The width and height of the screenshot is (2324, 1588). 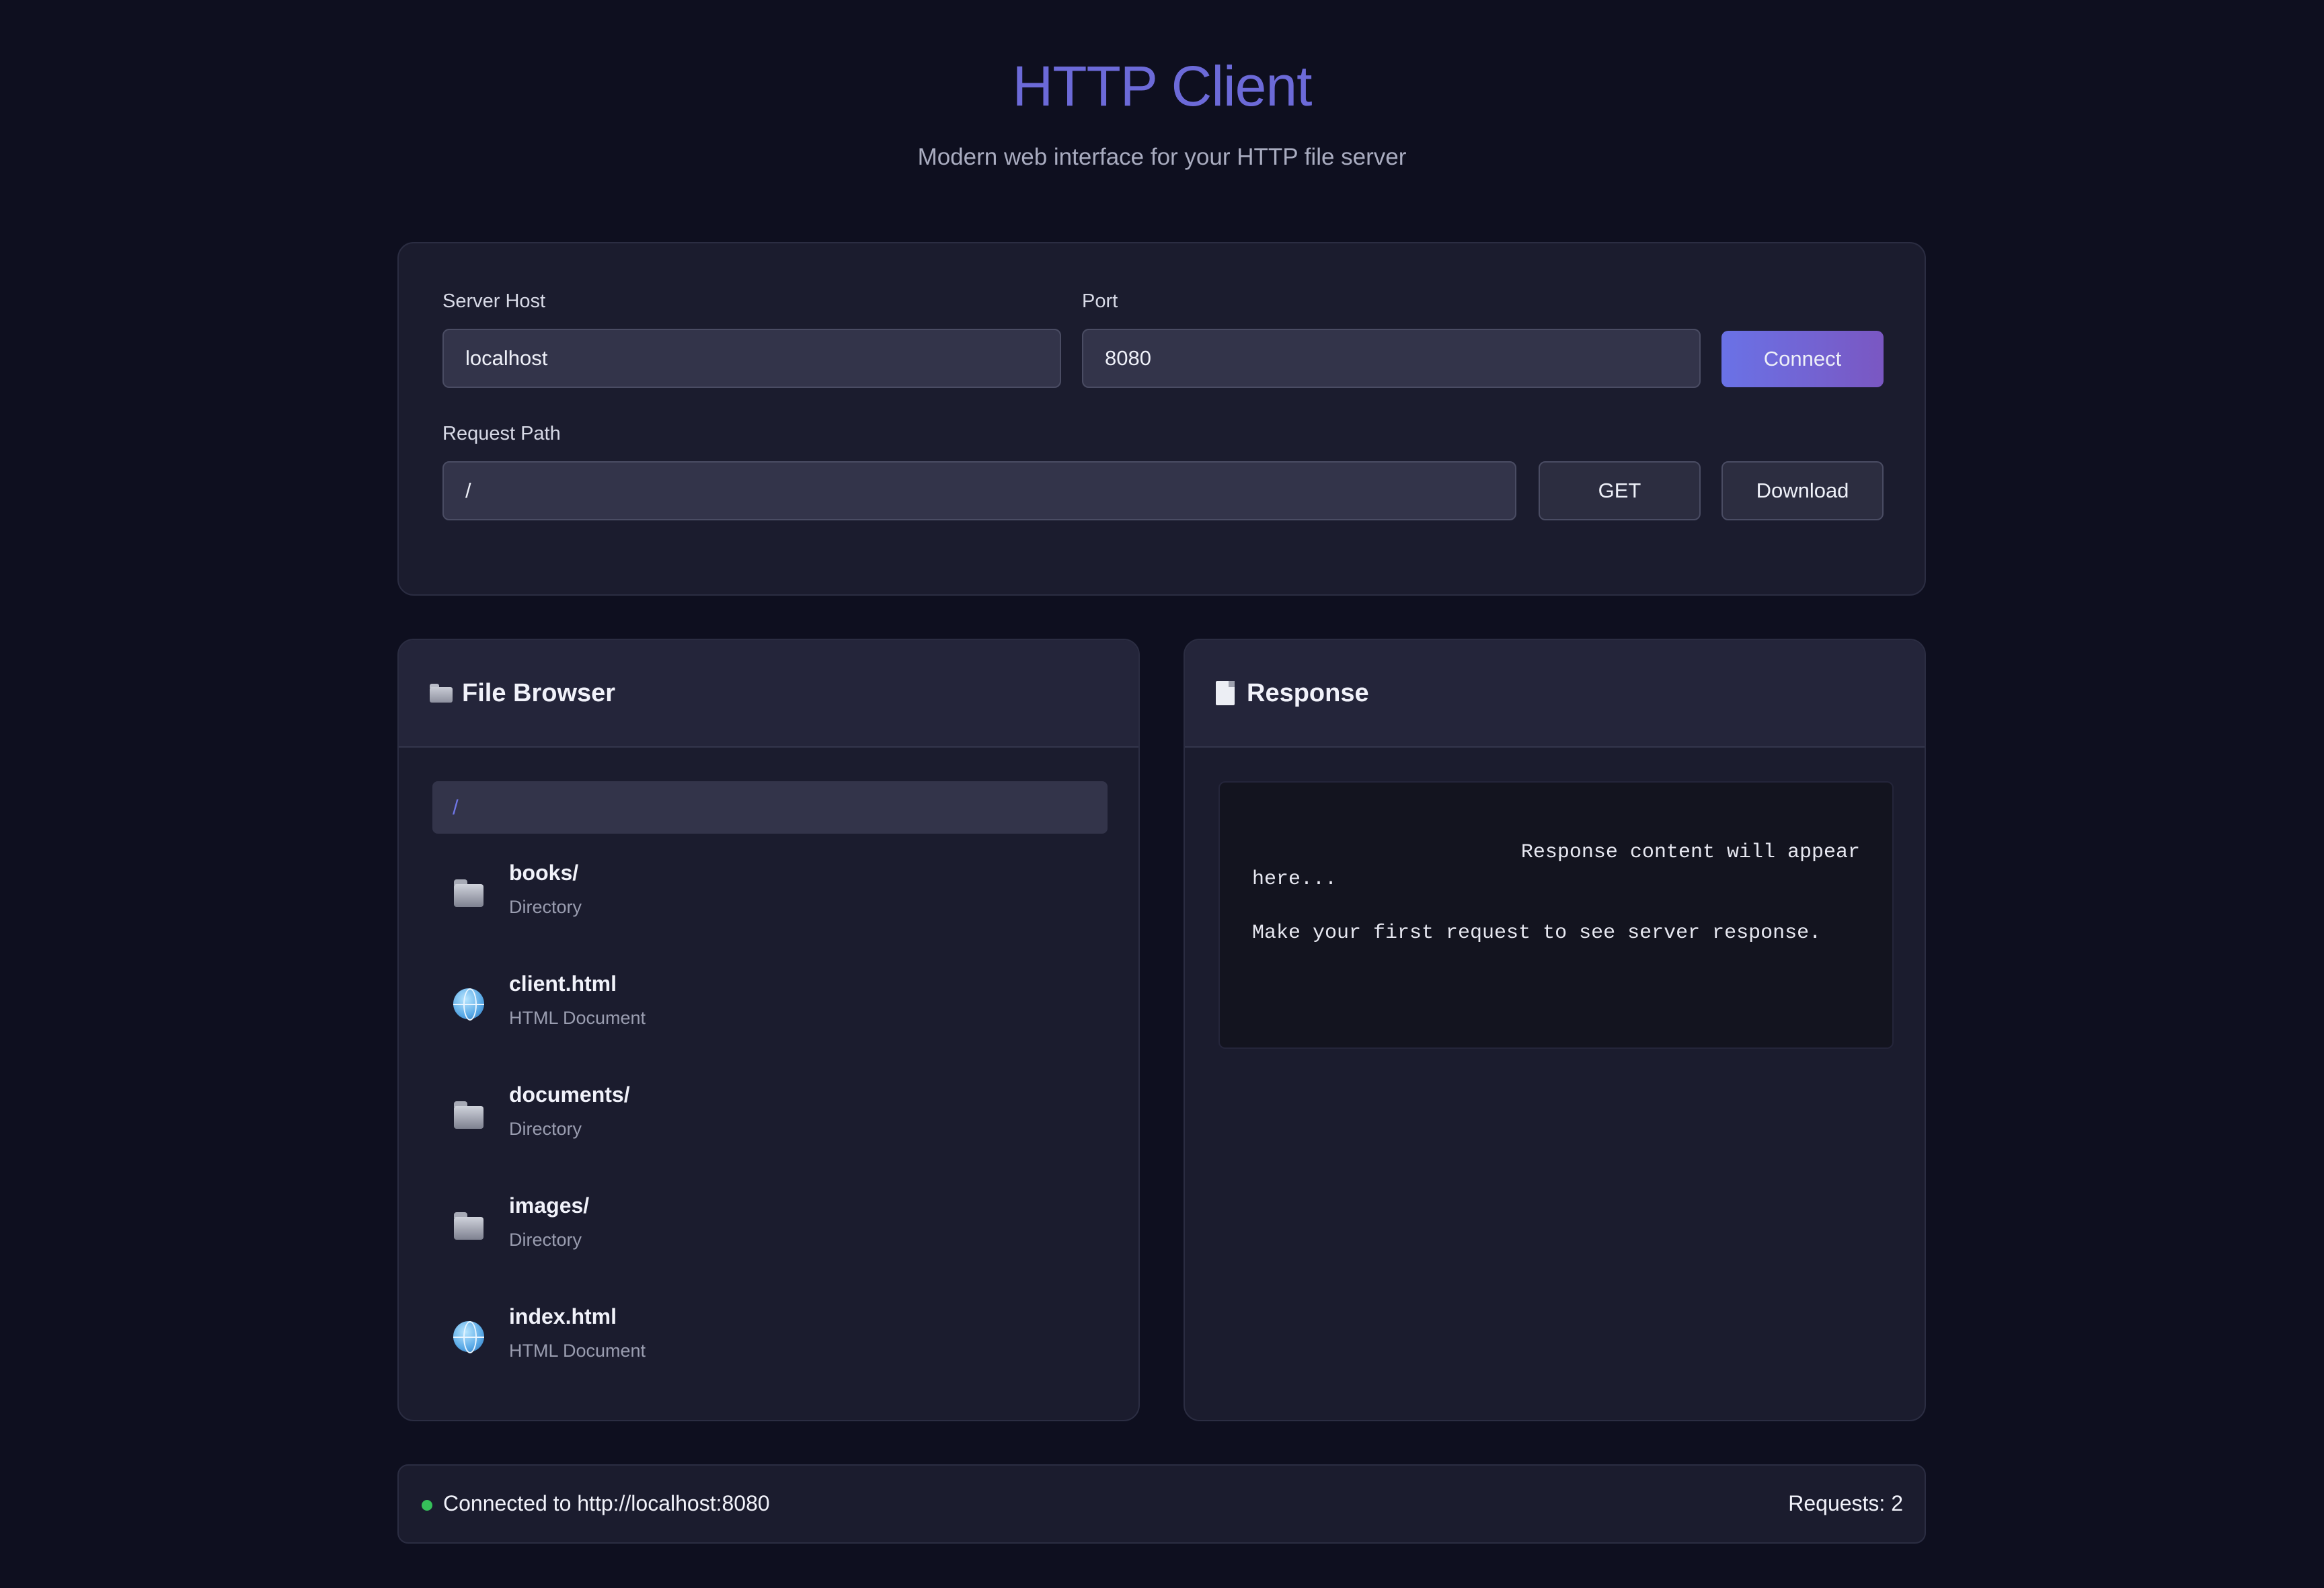 I want to click on list-item: client.html HTML Document, so click(x=768, y=1015).